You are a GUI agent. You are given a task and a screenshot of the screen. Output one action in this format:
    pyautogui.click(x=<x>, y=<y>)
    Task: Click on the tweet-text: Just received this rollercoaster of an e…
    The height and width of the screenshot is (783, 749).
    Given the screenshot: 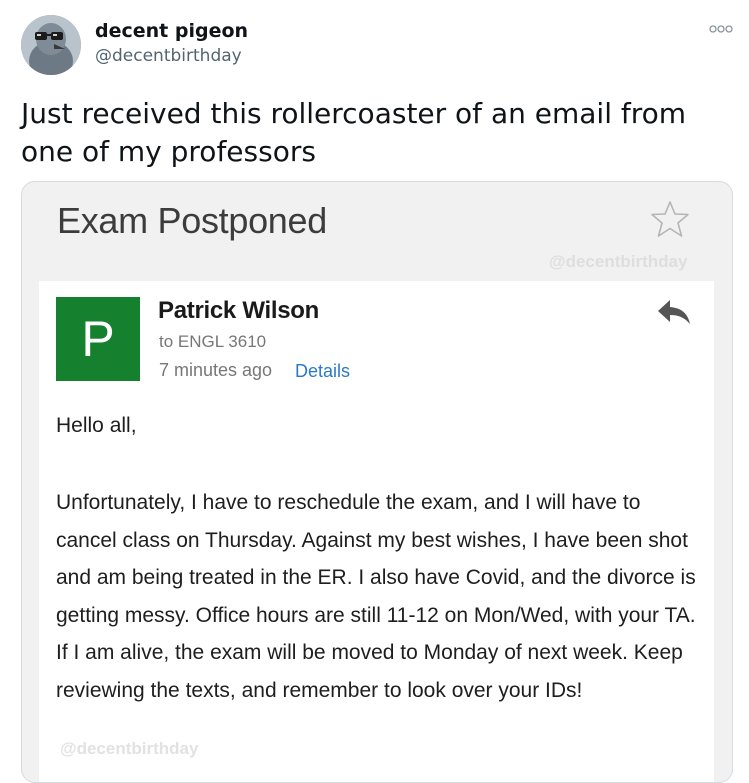 What is the action you would take?
    pyautogui.click(x=354, y=132)
    